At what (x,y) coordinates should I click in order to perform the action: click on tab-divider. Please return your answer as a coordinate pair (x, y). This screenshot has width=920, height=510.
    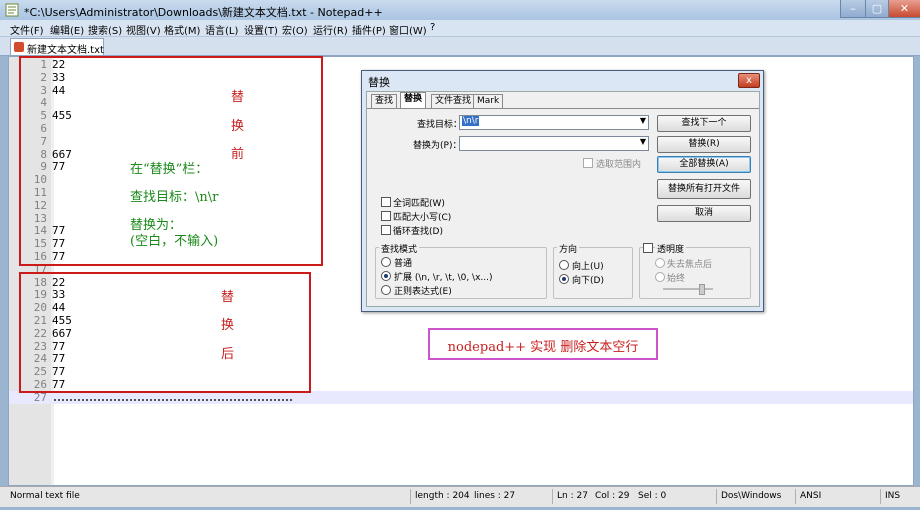
    Looking at the image, I should click on (563, 108).